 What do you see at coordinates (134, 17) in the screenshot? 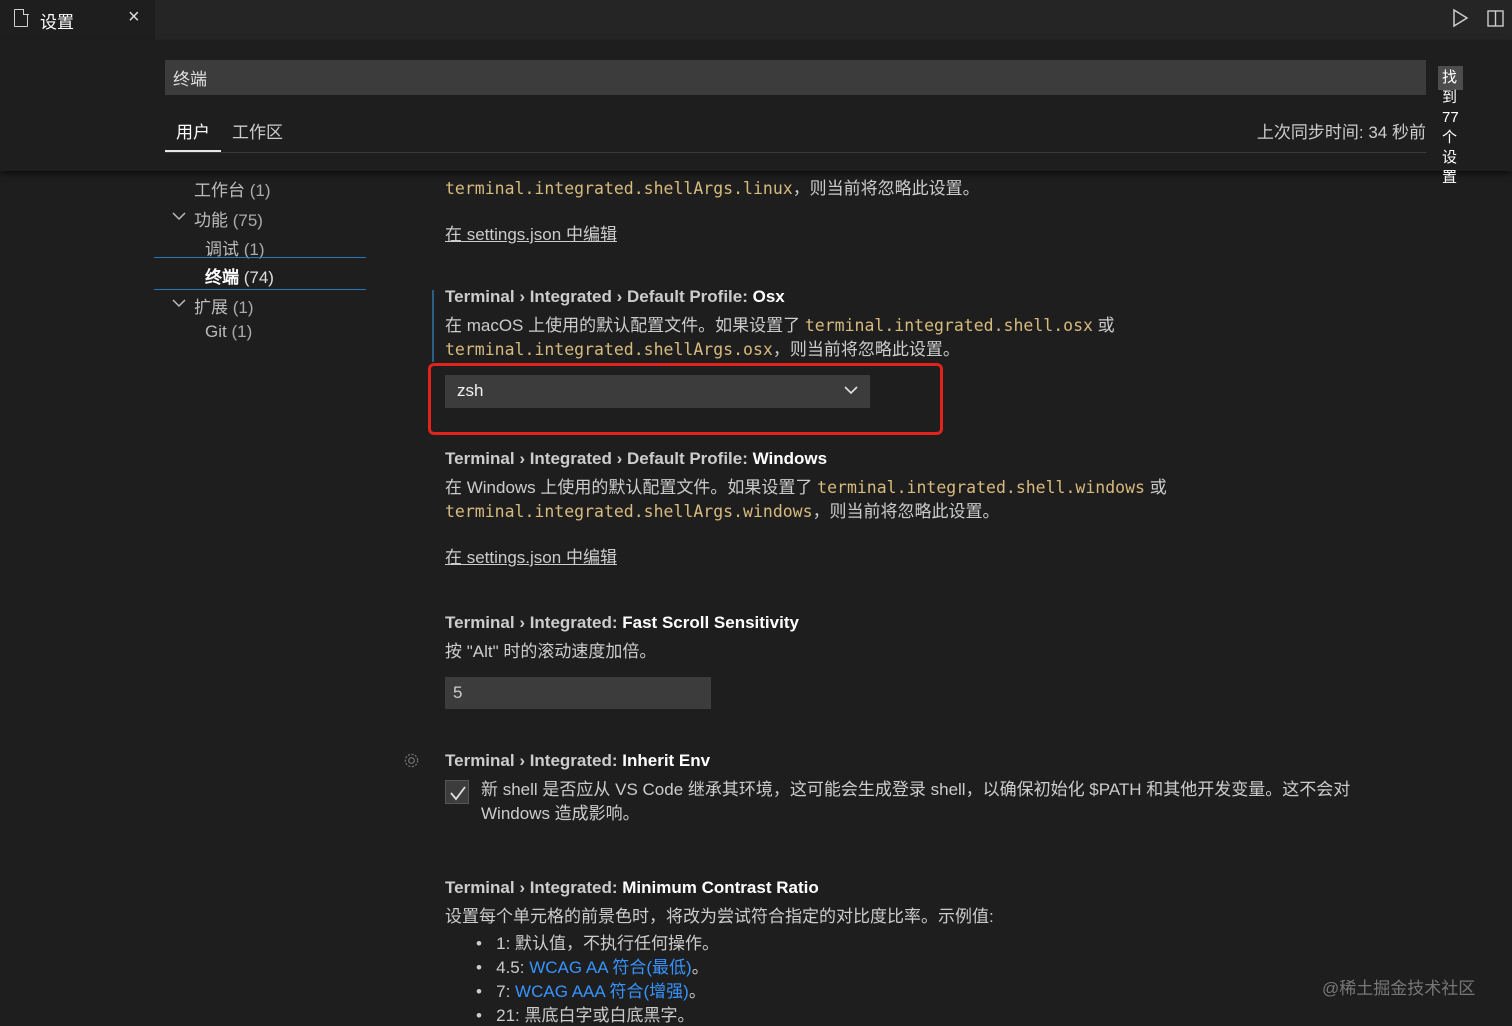
I see `close-icon: ×` at bounding box center [134, 17].